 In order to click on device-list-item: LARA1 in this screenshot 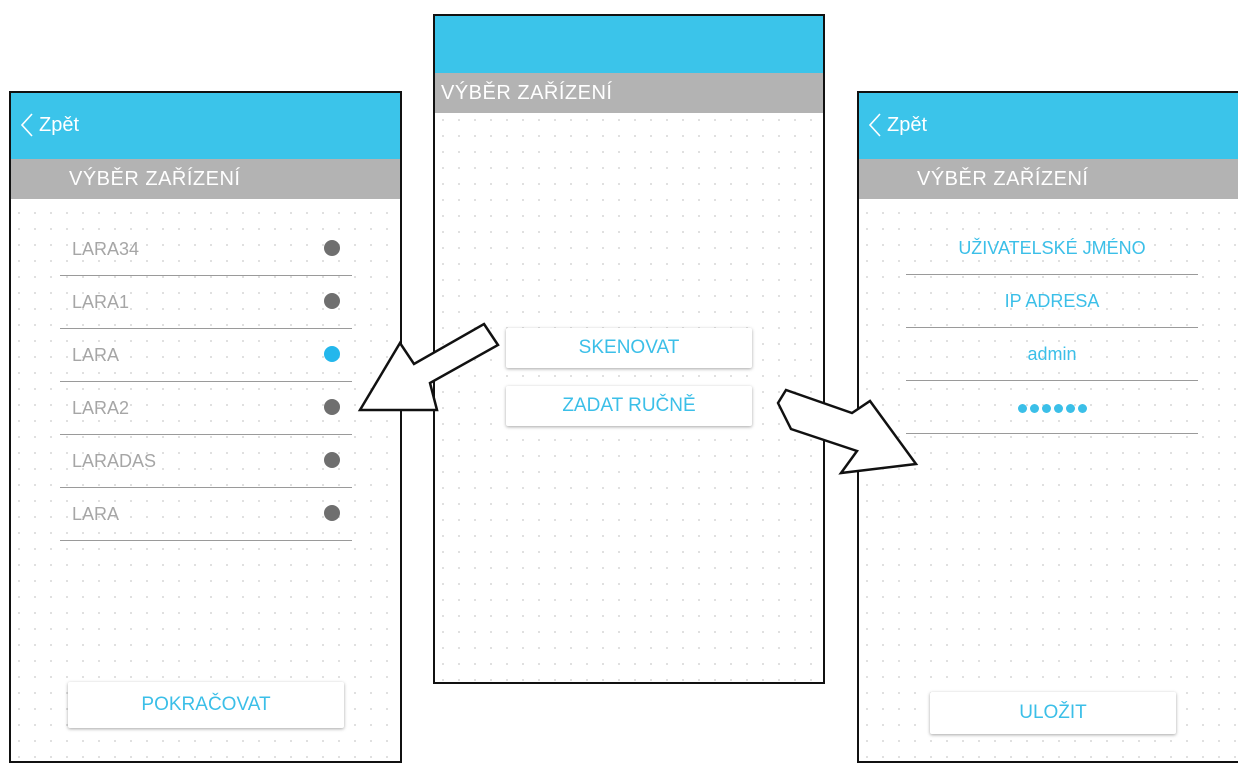, I will do `click(206, 302)`.